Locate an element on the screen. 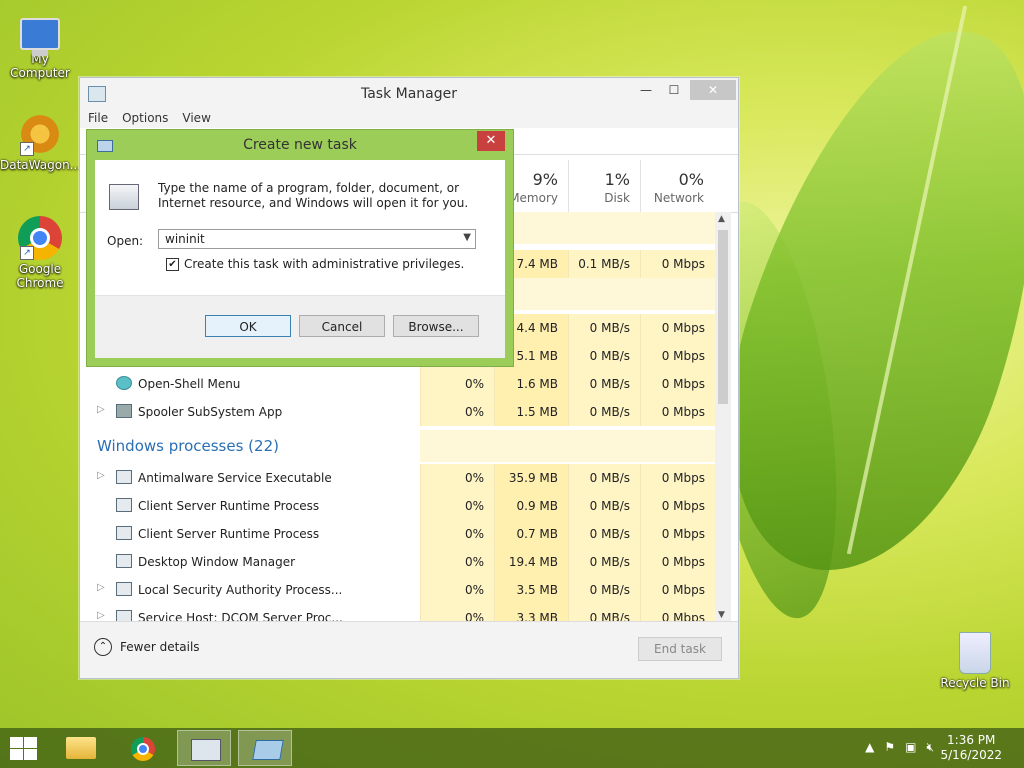  desktop-icon-recycle-bin: Recycle Bin is located at coordinates (975, 661).